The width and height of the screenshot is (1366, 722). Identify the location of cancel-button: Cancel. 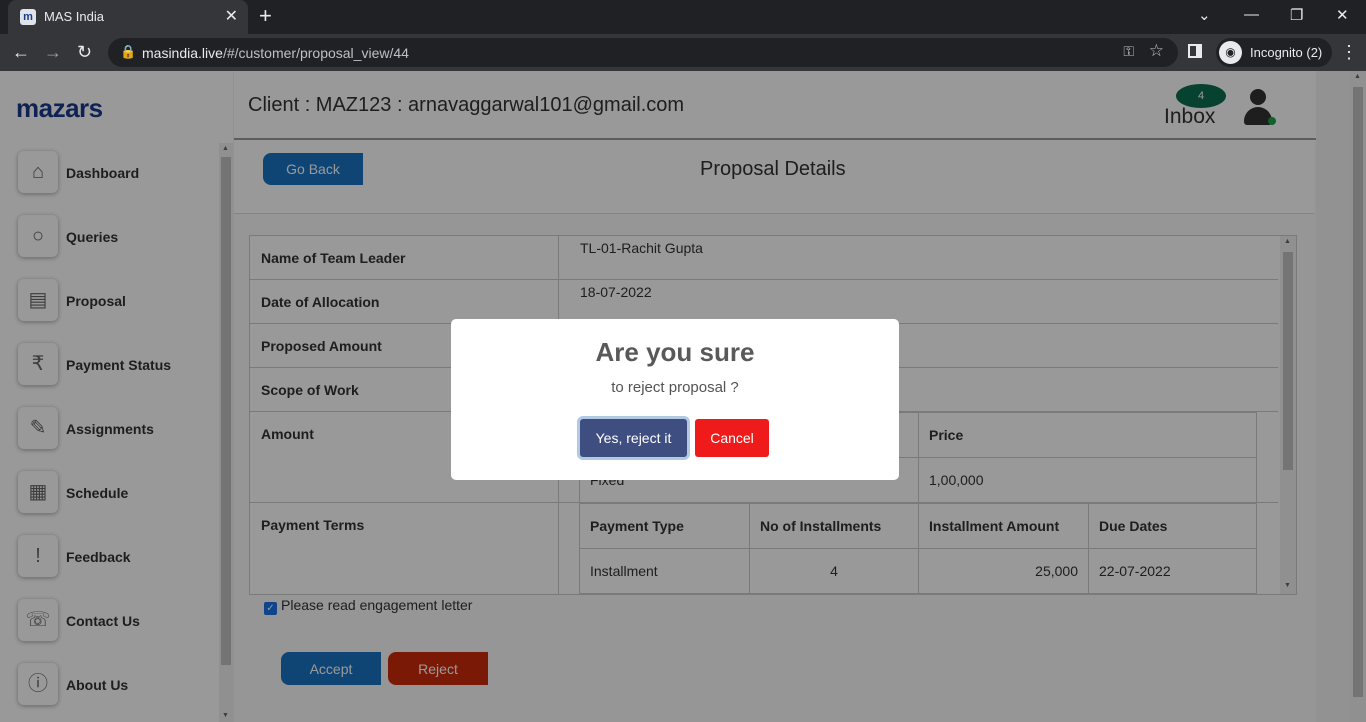
(732, 438).